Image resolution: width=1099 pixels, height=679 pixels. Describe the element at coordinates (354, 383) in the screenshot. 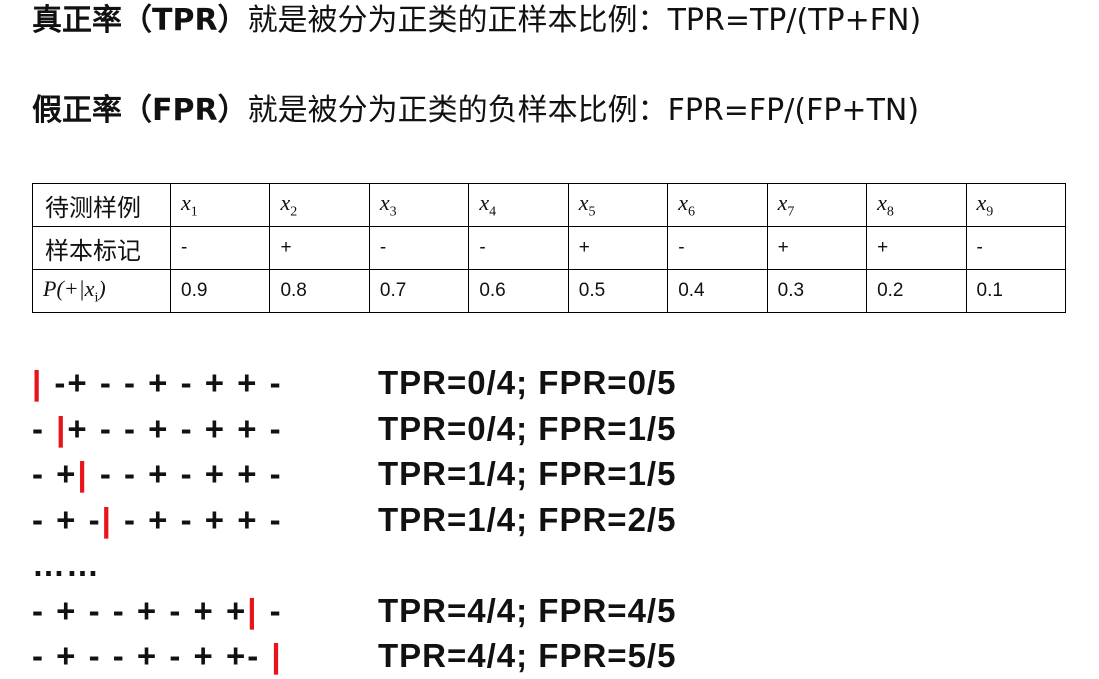

I see `threshold-step: | -+ - - + - + + - TPR=0/4; FPR=0/5` at that location.